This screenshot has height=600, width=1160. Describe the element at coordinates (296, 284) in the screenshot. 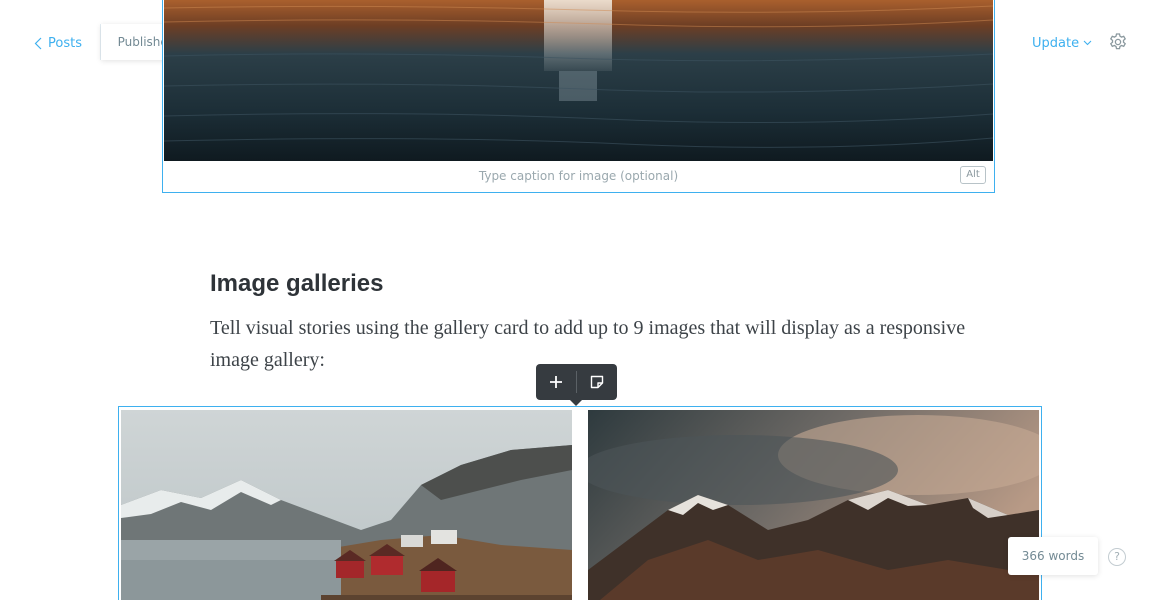

I see `section-heading: Image galleries` at that location.